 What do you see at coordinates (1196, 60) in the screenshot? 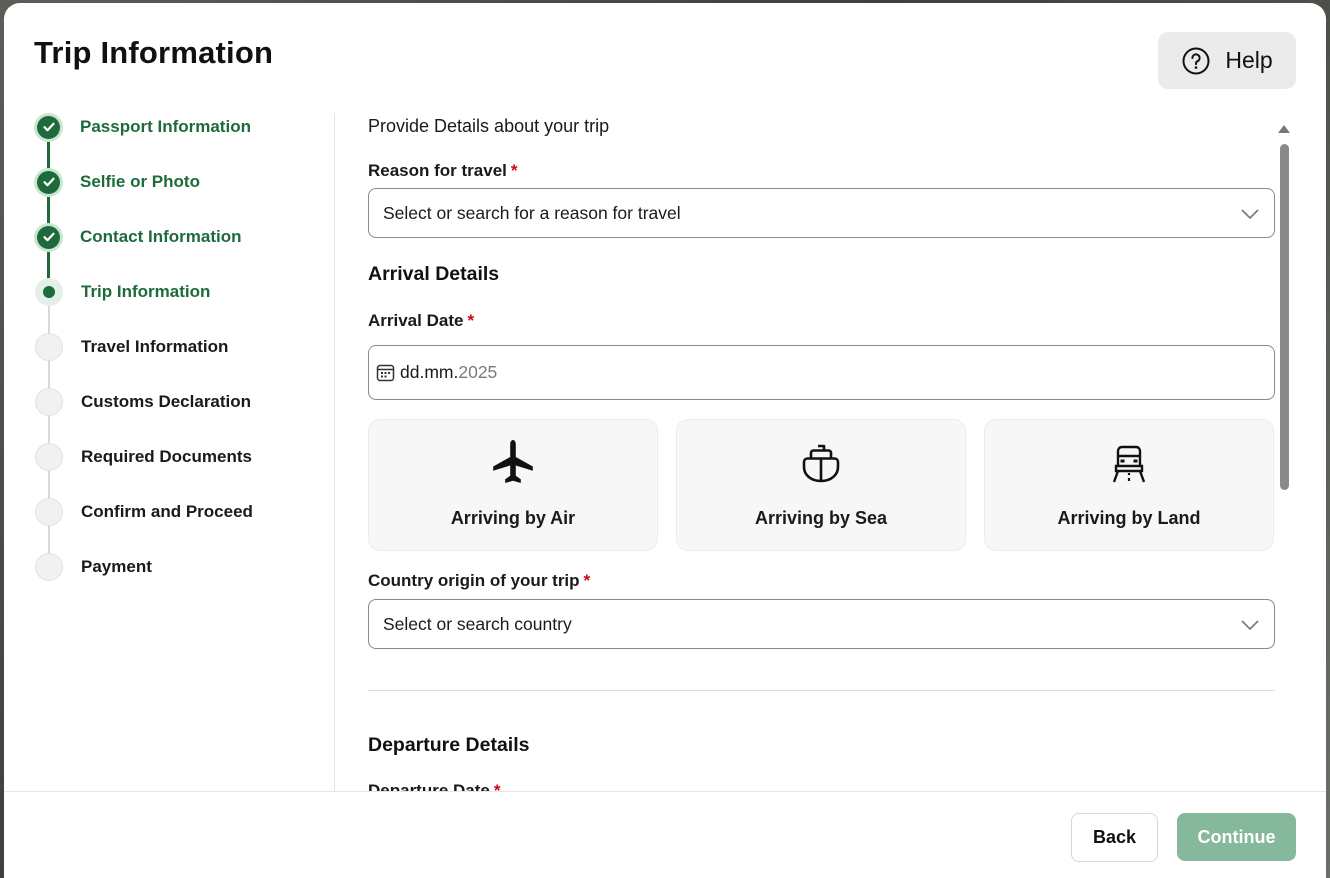
I see `question-circle-icon` at bounding box center [1196, 60].